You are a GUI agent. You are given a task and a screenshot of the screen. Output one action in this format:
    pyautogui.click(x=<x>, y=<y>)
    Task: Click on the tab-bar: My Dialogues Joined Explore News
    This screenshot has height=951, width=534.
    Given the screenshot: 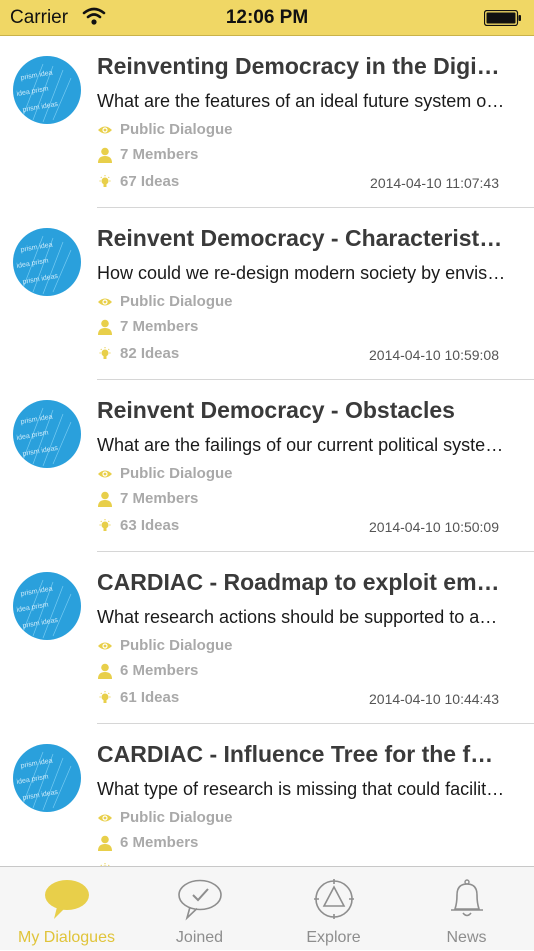 What is the action you would take?
    pyautogui.click(x=267, y=908)
    